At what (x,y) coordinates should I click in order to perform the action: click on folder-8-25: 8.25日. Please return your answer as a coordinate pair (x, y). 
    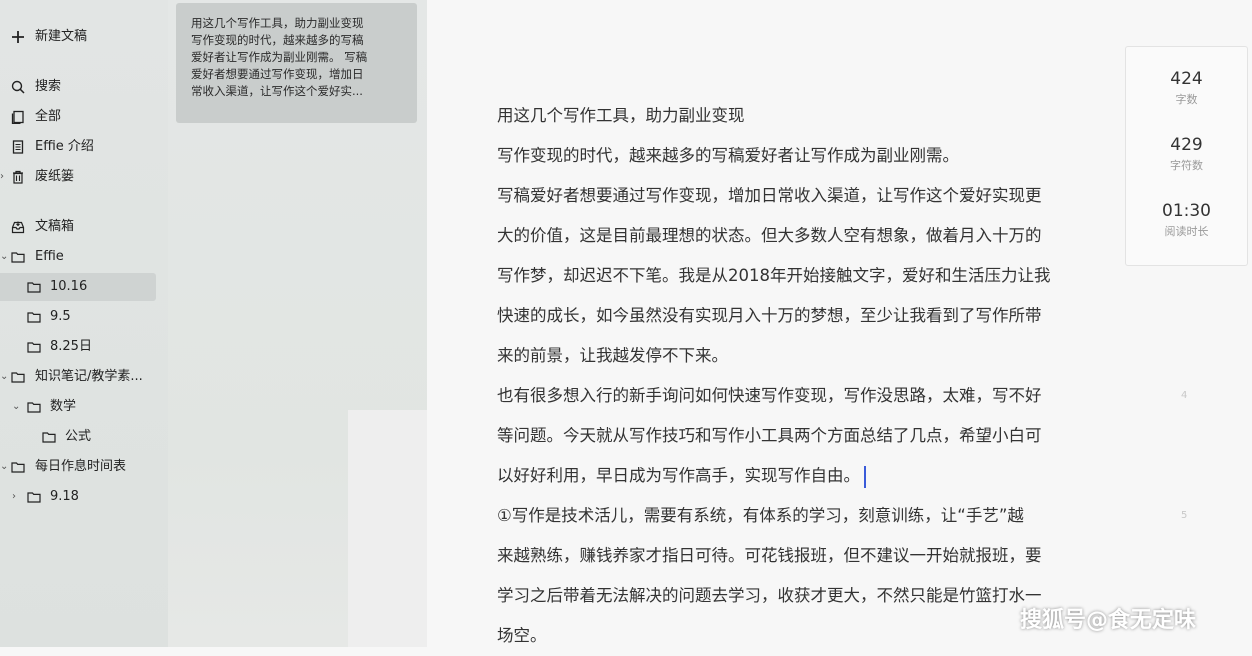
    Looking at the image, I should click on (84, 347).